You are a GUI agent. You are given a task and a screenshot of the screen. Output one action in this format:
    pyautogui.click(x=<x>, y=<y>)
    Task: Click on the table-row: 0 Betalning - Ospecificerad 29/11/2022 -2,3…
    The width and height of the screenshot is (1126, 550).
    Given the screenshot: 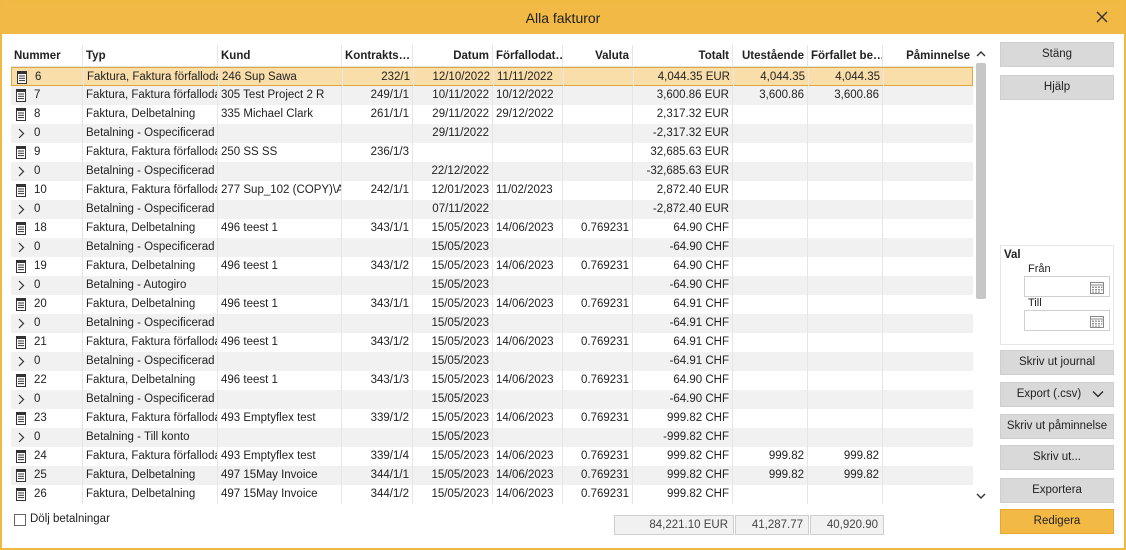 What is the action you would take?
    pyautogui.click(x=492, y=133)
    